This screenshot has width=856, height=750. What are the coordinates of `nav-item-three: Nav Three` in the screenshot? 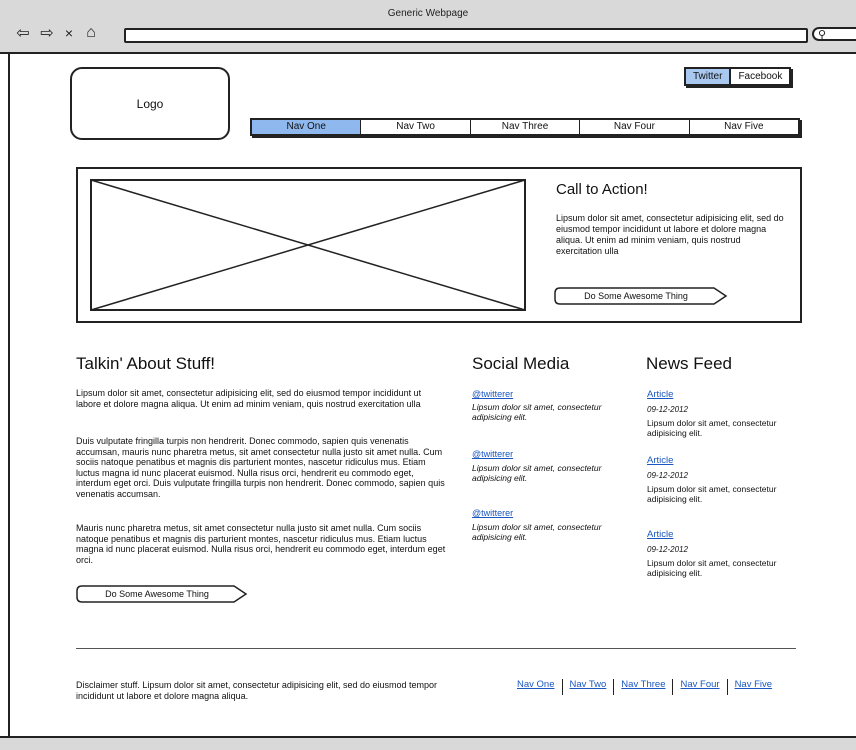 It's located at (525, 127).